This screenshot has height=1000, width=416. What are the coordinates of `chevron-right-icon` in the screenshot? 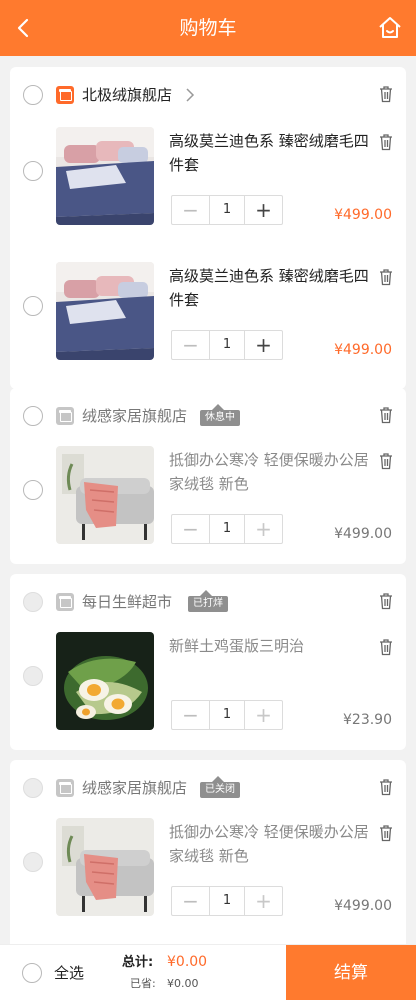 It's located at (190, 95).